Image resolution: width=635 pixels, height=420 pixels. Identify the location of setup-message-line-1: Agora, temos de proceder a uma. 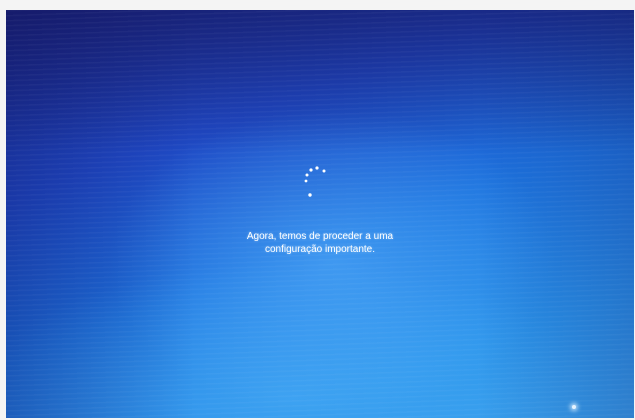
(320, 236).